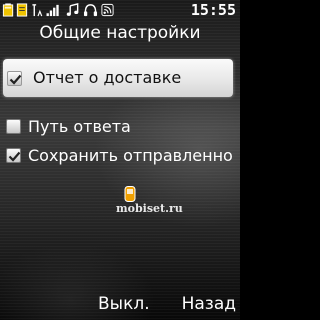  What do you see at coordinates (22, 10) in the screenshot?
I see `message-icon` at bounding box center [22, 10].